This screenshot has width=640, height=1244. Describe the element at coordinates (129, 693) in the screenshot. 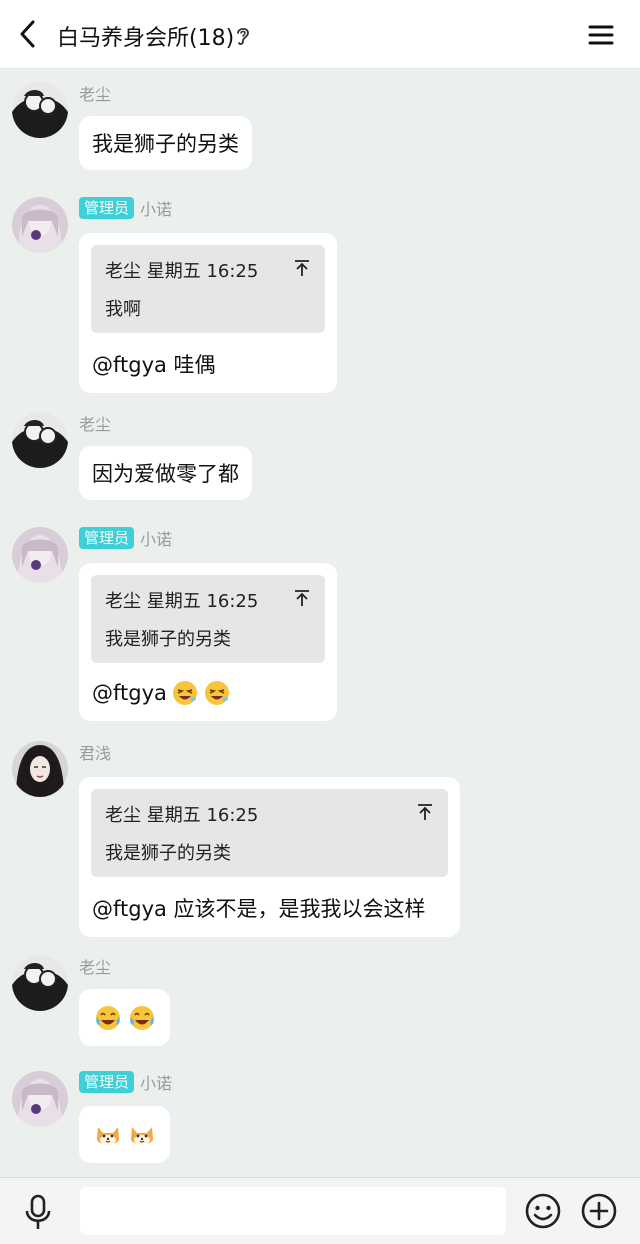

I see `reply-text: @ftgya` at that location.